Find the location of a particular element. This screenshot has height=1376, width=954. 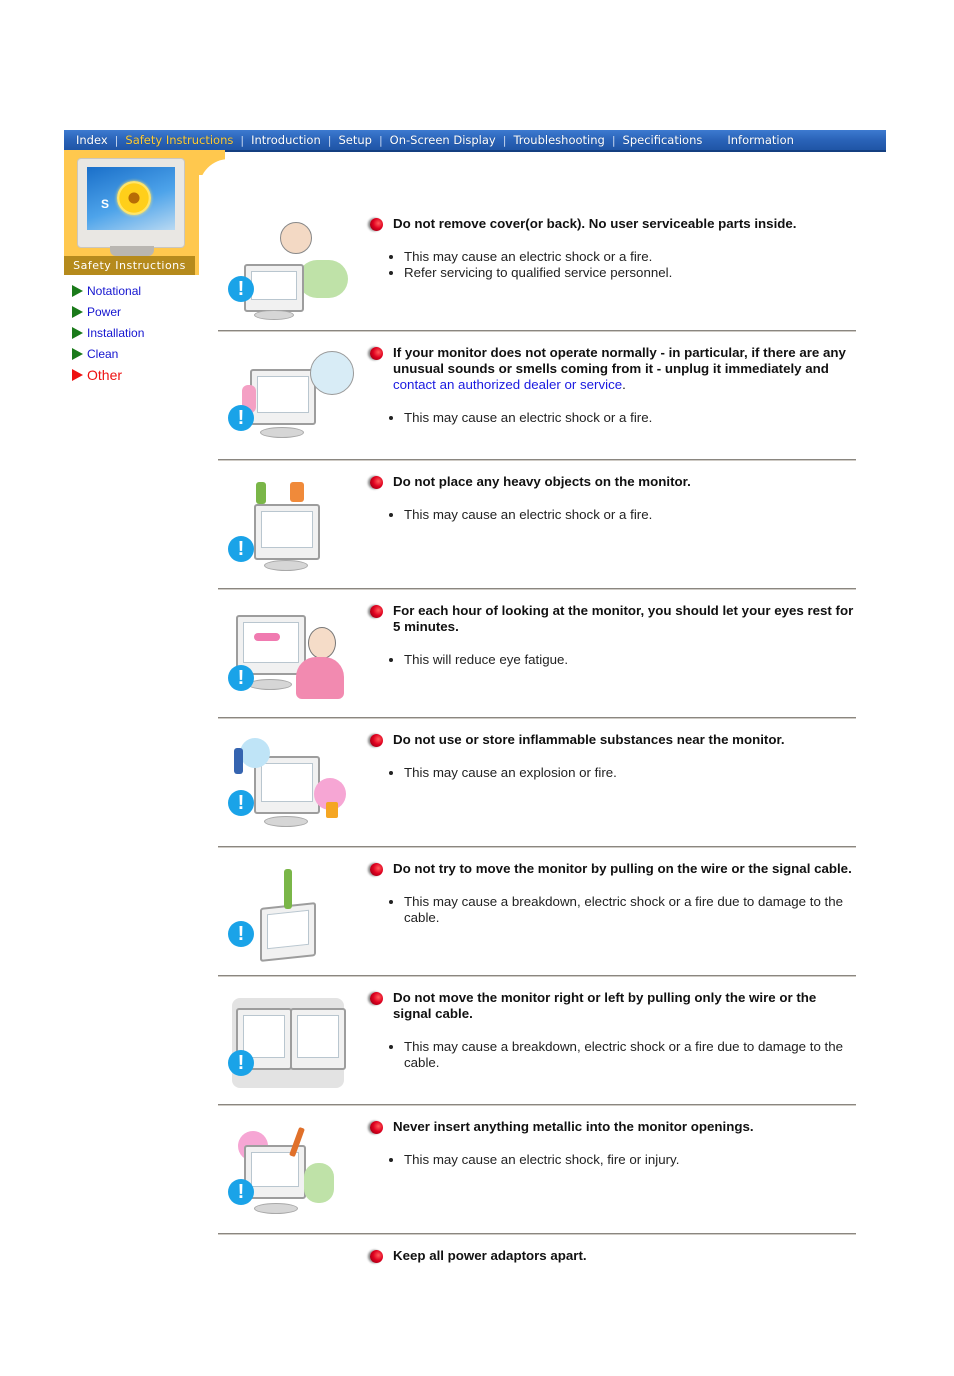

monitor-screen: S is located at coordinates (131, 198).